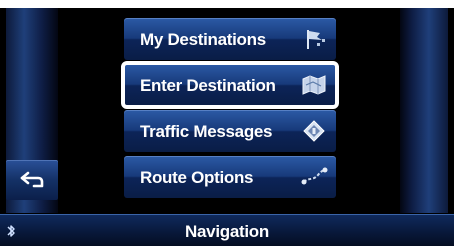 This screenshot has width=454, height=246. I want to click on traffic-messages-button: Traffic Messages, so click(230, 131).